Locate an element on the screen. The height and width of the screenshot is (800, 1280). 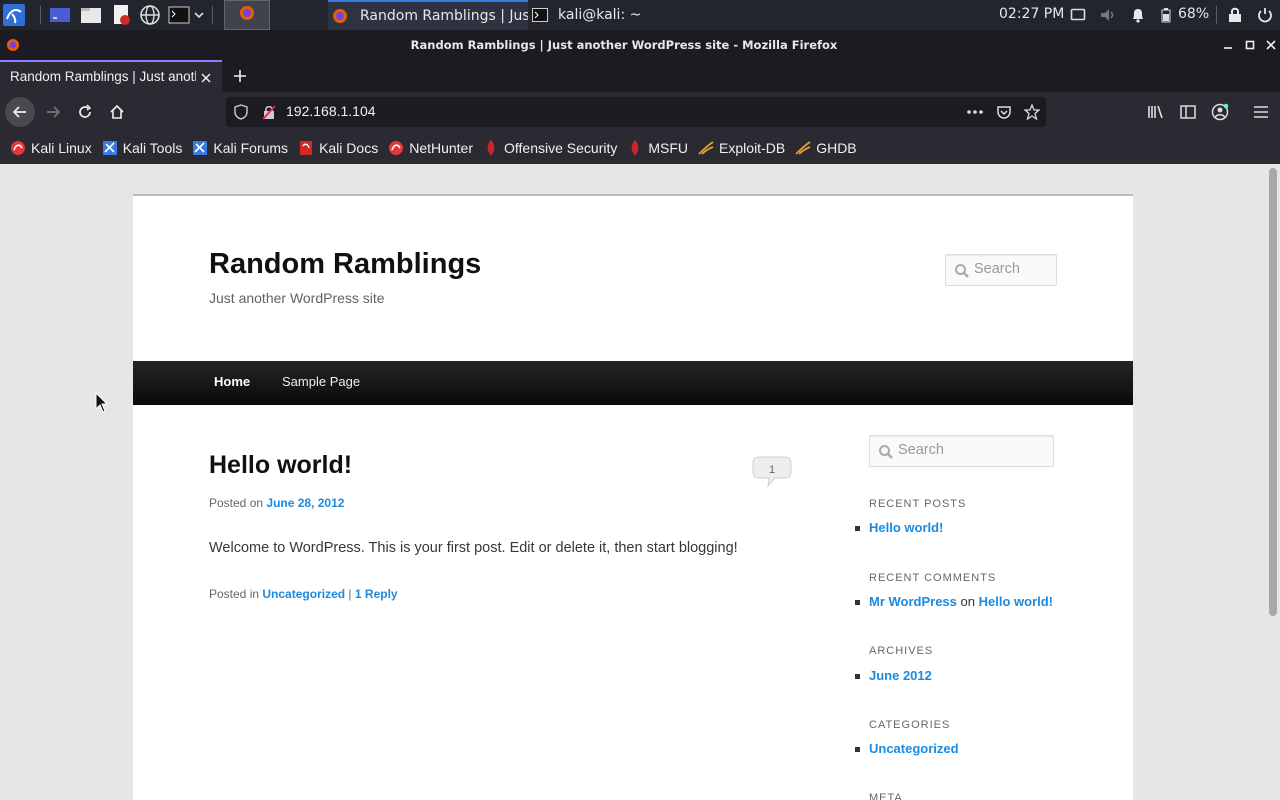
bookmark-label: Kali Linux is located at coordinates (61, 148).